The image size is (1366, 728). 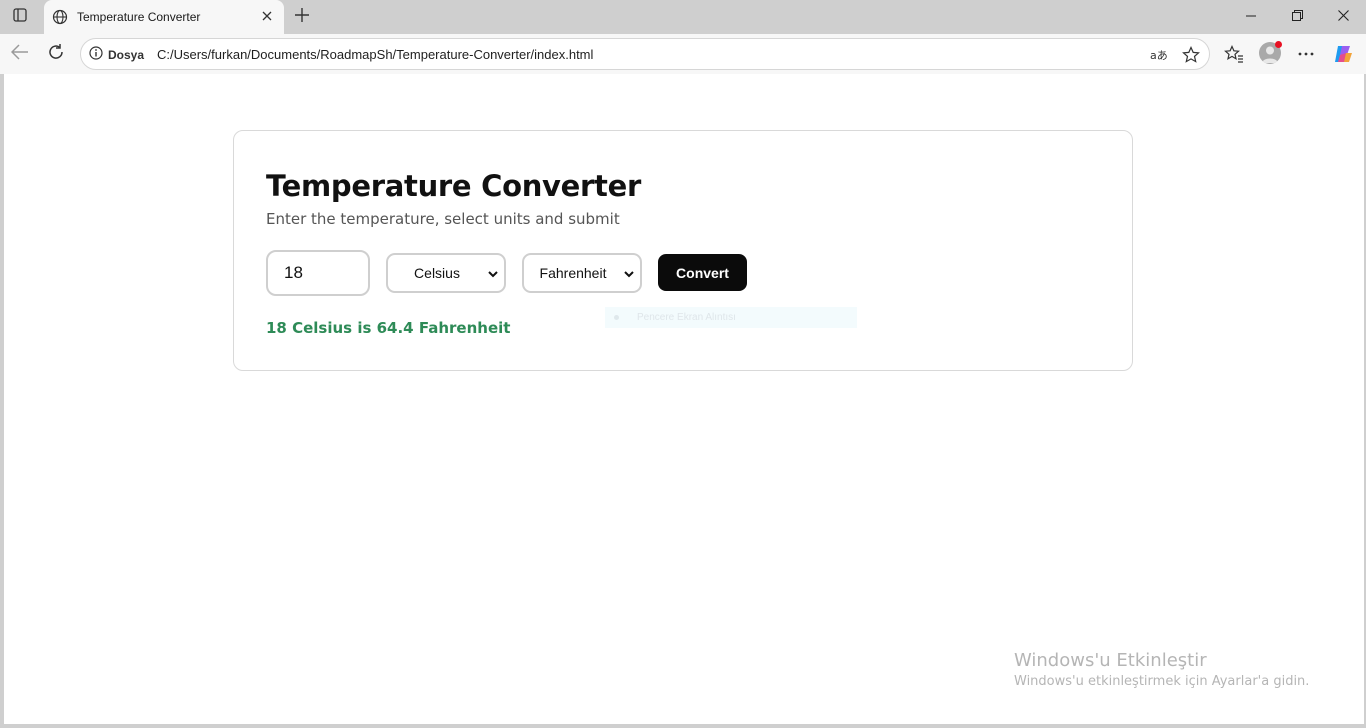 I want to click on read-aloud-icon: aあ, so click(x=1159, y=55).